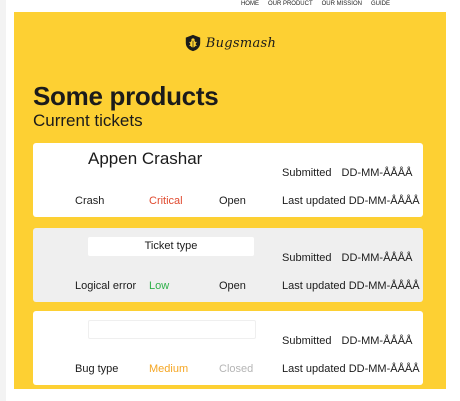 This screenshot has height=401, width=460. Describe the element at coordinates (97, 369) in the screenshot. I see `ticket-type: Bug type` at that location.